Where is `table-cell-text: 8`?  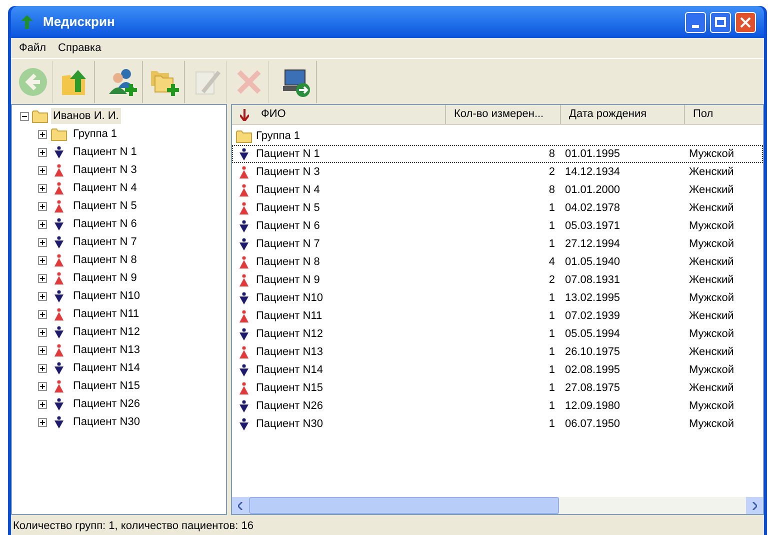
table-cell-text: 8 is located at coordinates (552, 190).